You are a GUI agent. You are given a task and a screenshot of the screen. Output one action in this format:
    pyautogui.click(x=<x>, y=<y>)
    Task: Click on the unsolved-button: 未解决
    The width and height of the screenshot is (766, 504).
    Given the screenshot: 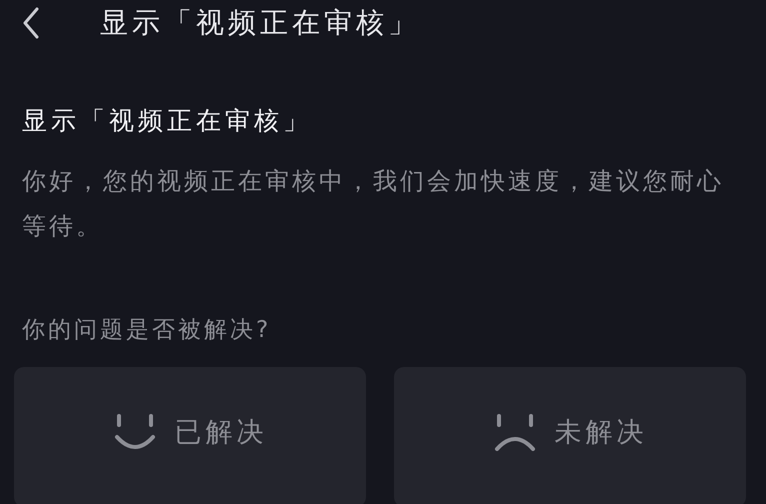 What is the action you would take?
    pyautogui.click(x=570, y=435)
    